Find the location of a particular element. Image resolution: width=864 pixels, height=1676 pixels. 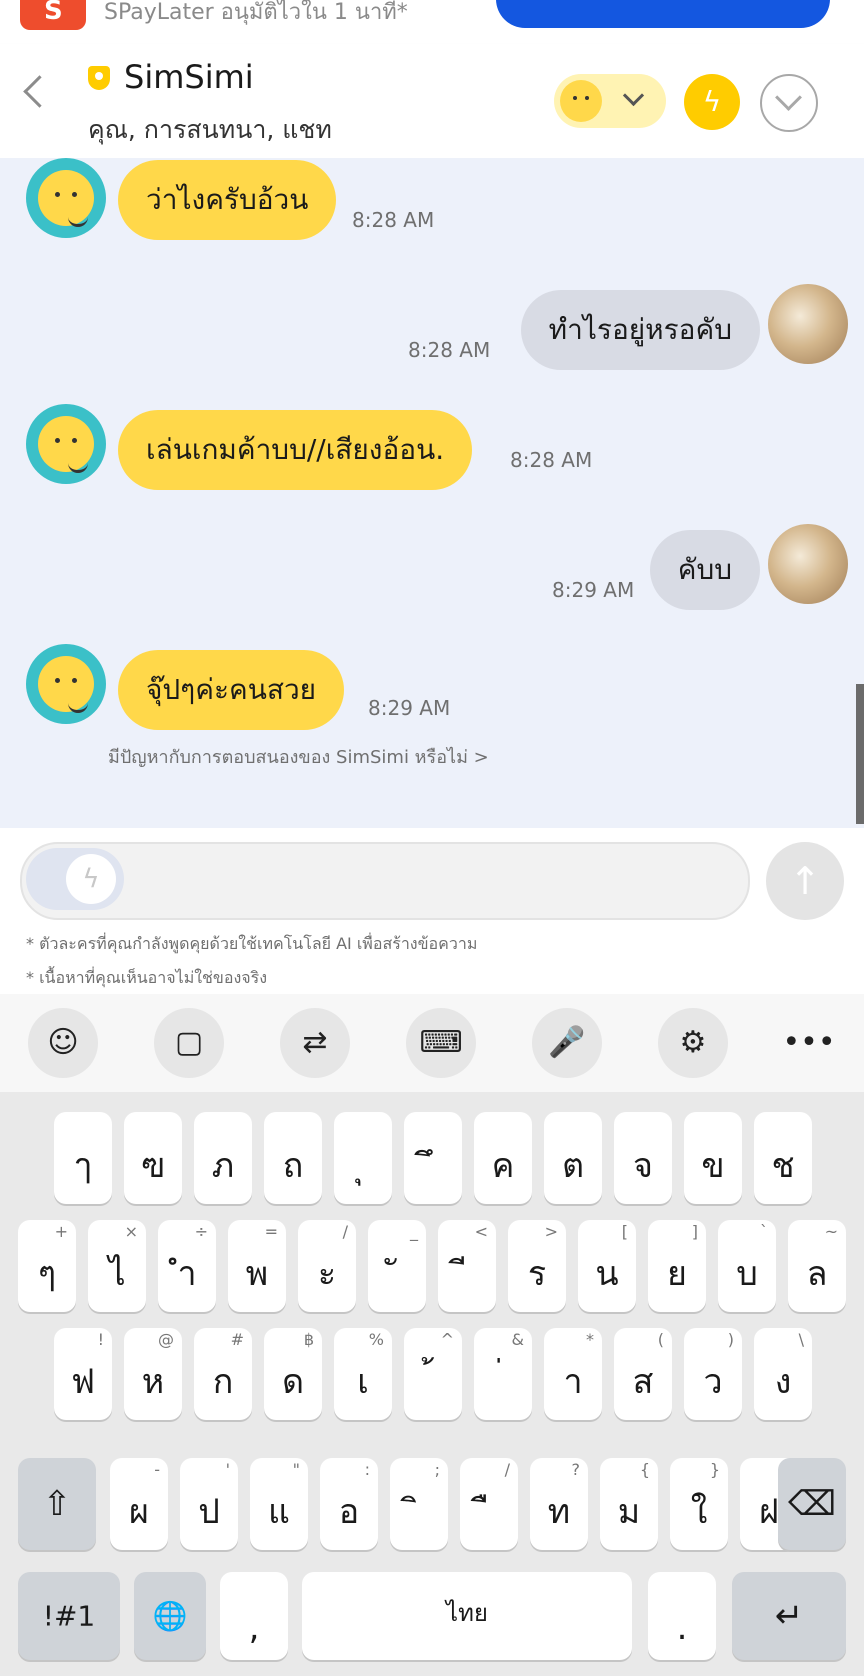

enter-key: ↵ is located at coordinates (789, 1616).